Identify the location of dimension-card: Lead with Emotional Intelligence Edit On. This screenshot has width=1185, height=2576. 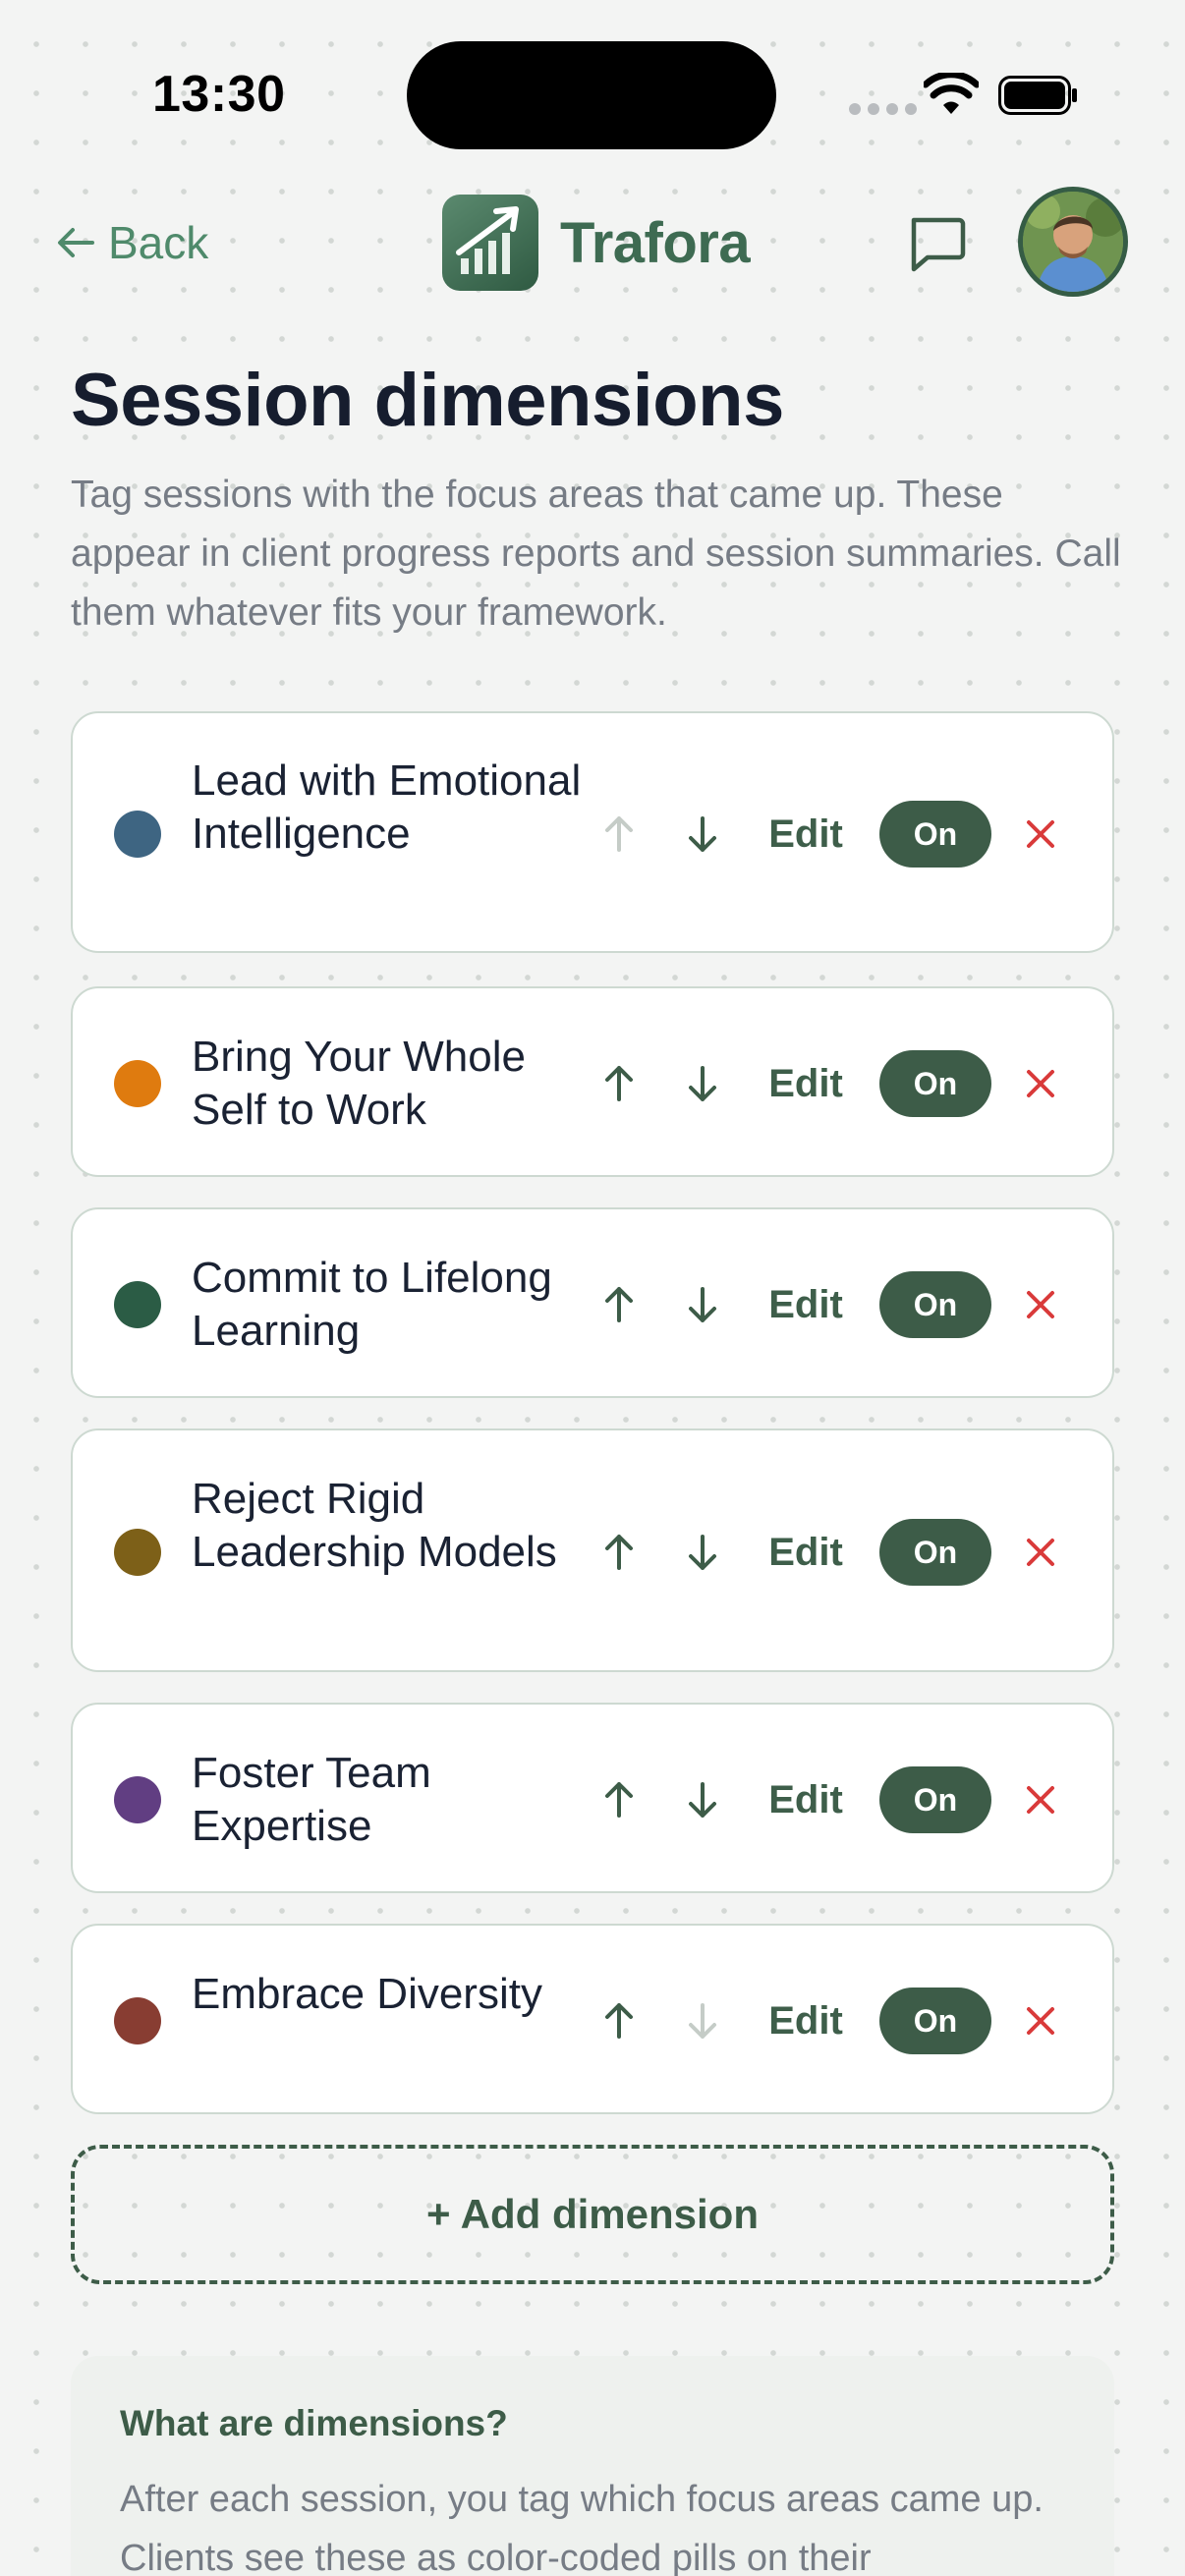
(592, 832).